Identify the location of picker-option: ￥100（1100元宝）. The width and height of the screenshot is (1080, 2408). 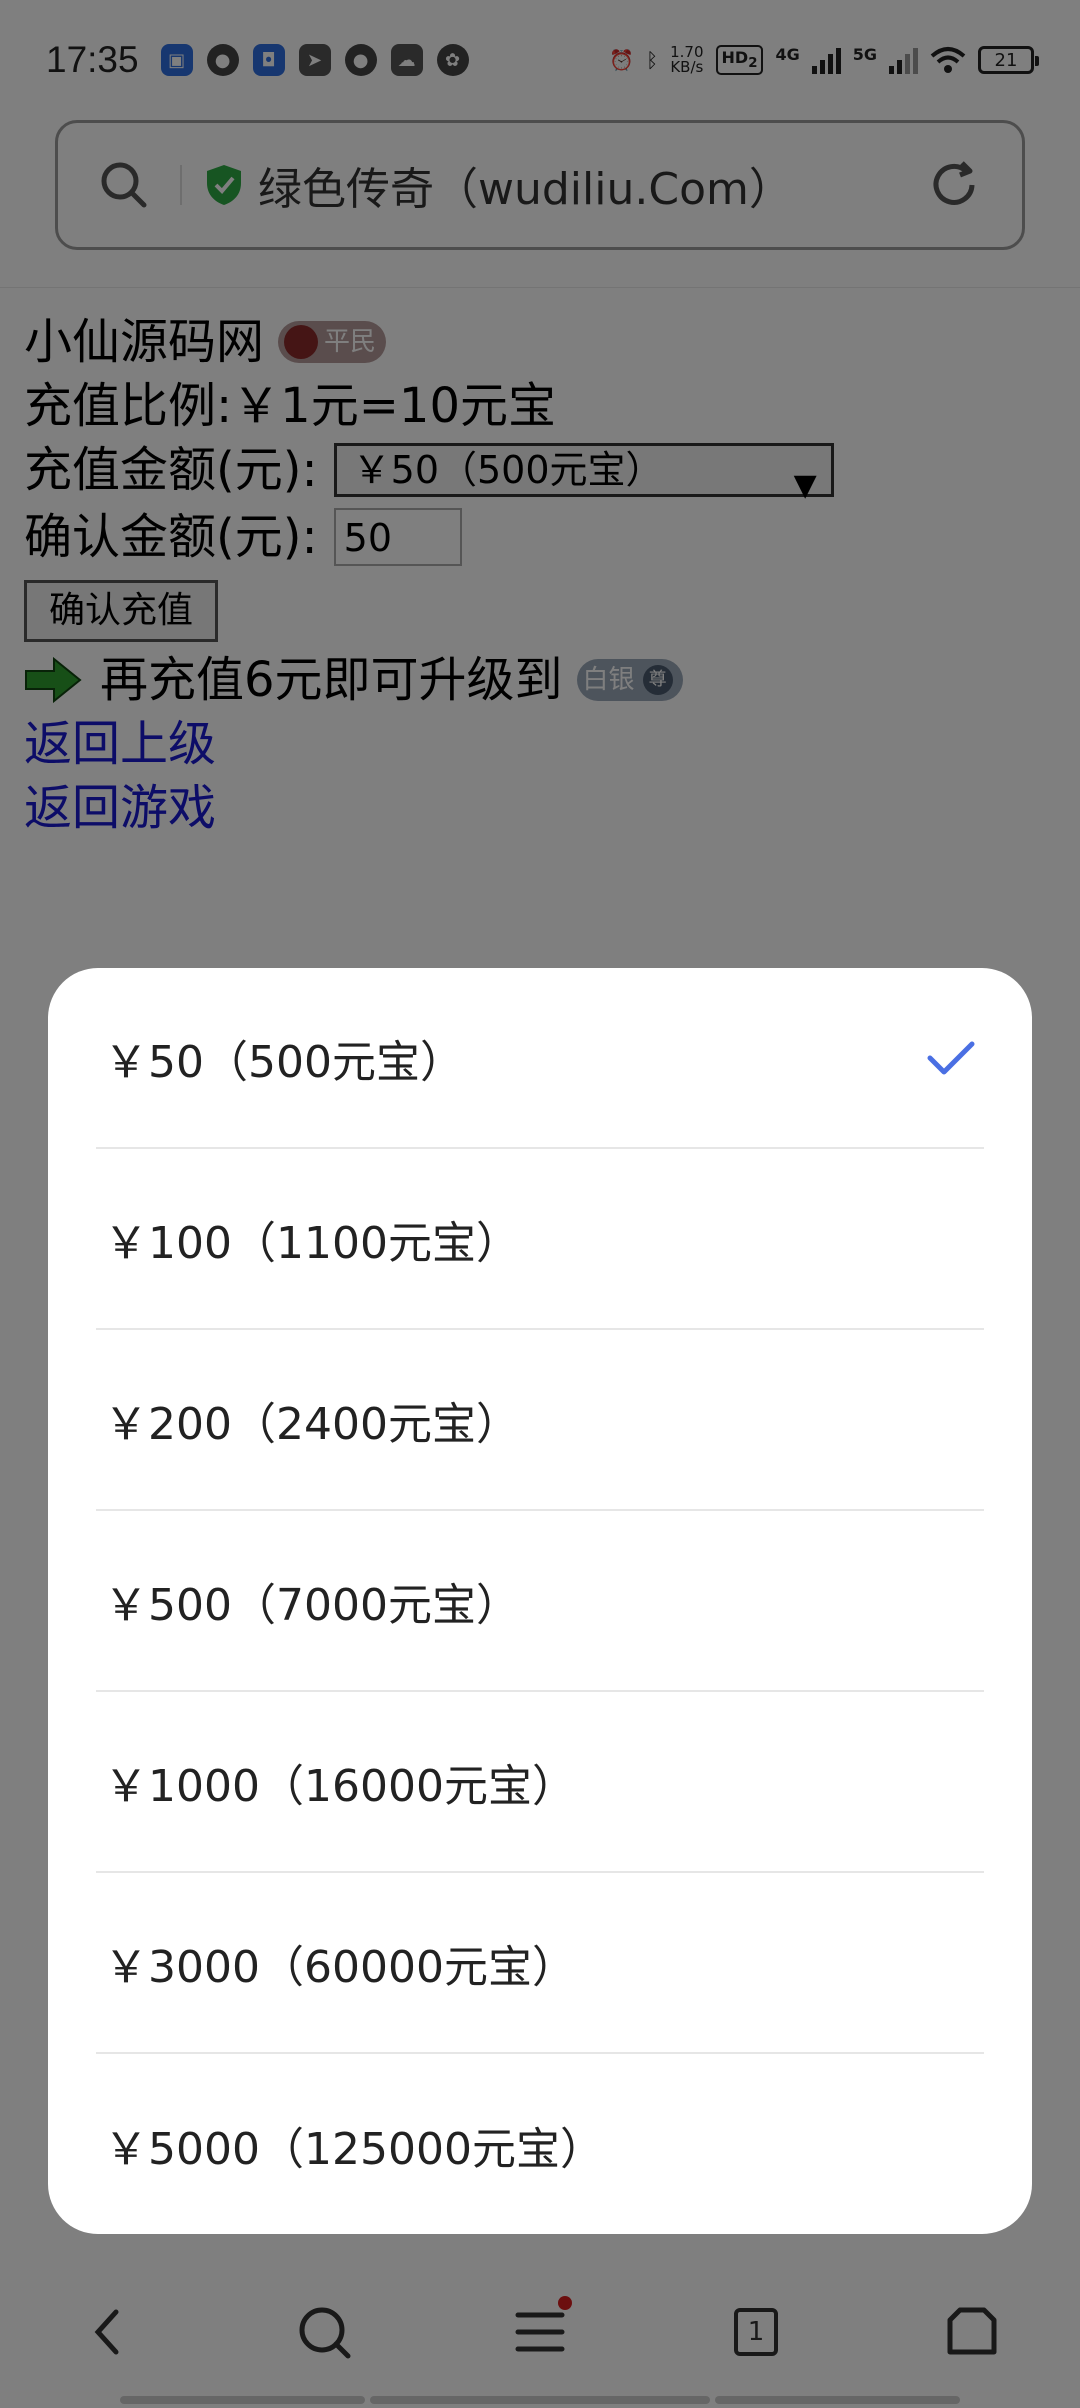
(540, 1239).